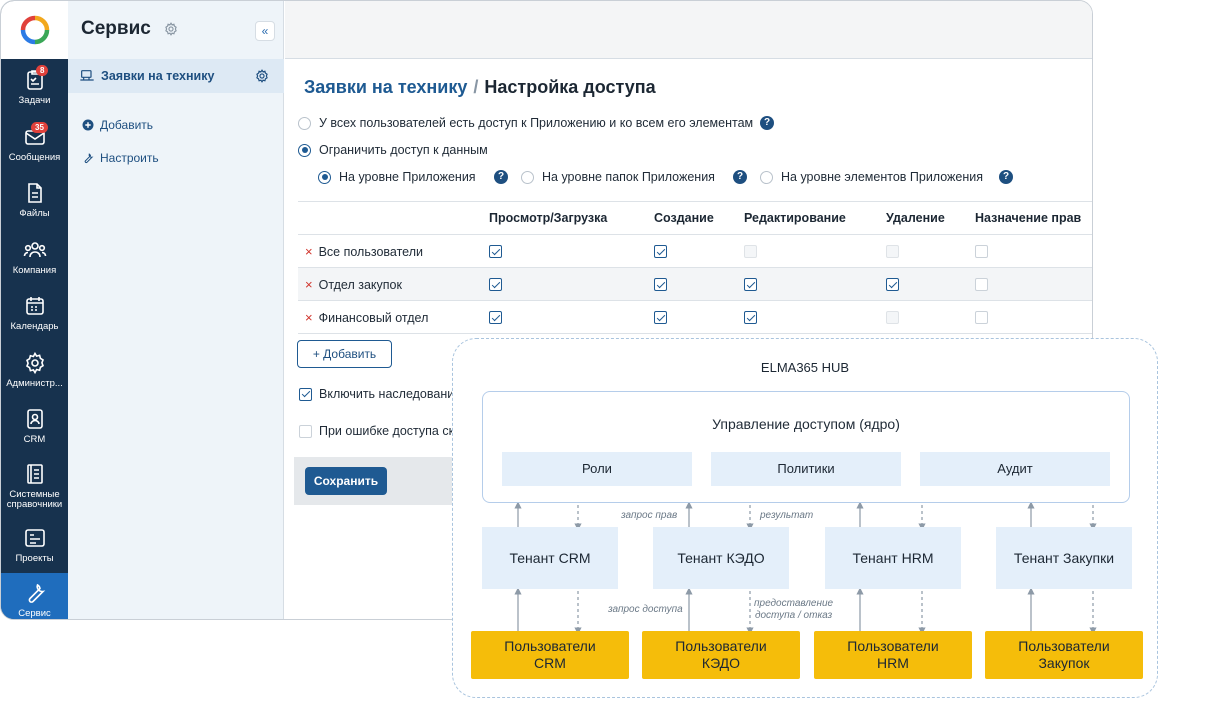 Image resolution: width=1208 pixels, height=710 pixels. I want to click on radio-level-folders-label: На уровне папок Приложения, so click(628, 177).